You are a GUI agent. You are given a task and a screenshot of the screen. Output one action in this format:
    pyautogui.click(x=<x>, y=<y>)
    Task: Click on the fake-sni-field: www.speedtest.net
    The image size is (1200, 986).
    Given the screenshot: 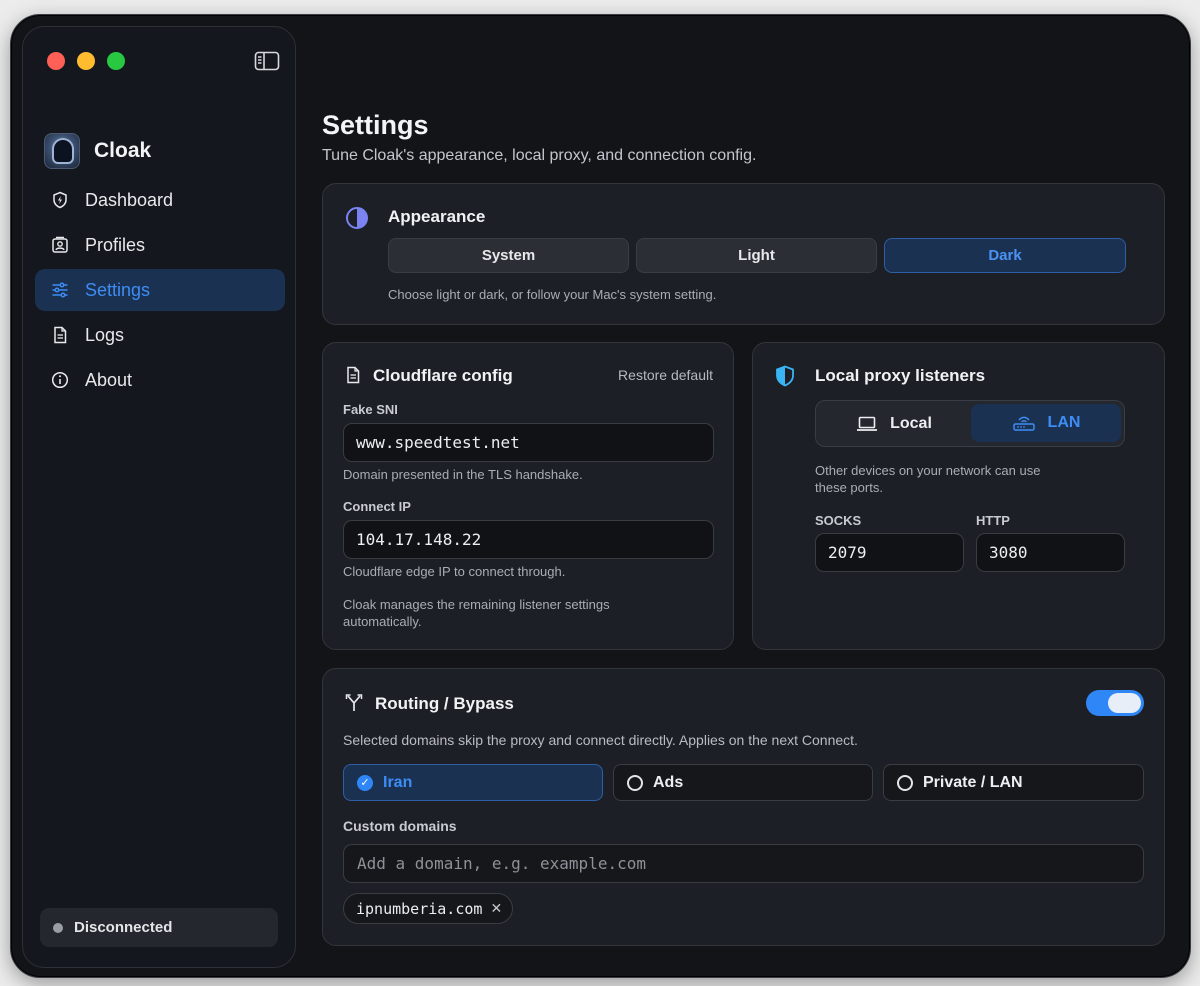 What is the action you would take?
    pyautogui.click(x=528, y=442)
    